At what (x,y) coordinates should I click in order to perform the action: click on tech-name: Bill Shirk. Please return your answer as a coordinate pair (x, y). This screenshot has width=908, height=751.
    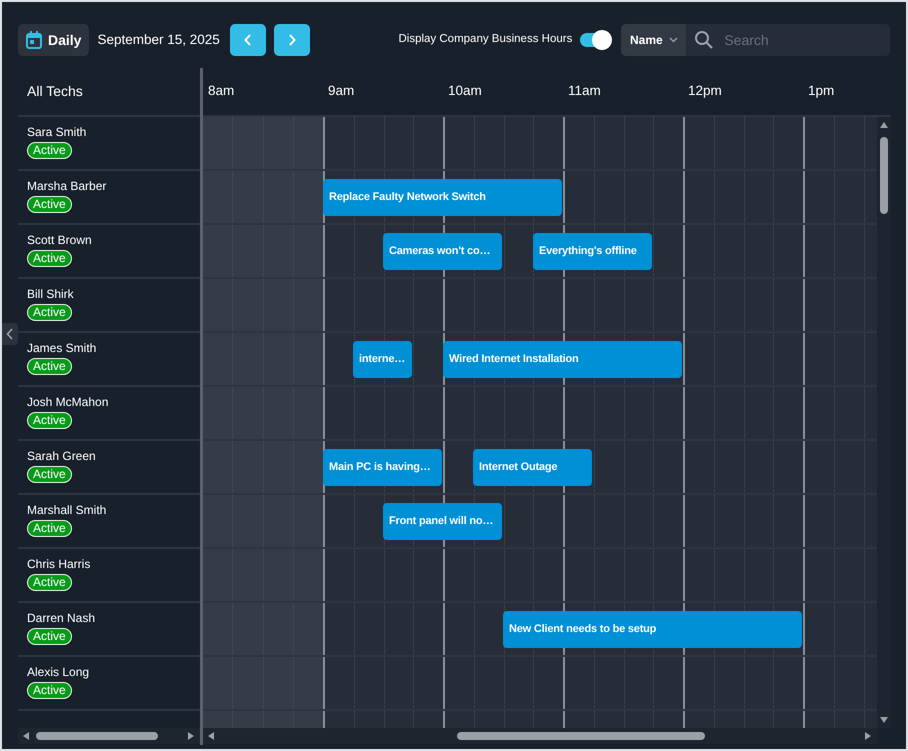
    Looking at the image, I should click on (51, 294).